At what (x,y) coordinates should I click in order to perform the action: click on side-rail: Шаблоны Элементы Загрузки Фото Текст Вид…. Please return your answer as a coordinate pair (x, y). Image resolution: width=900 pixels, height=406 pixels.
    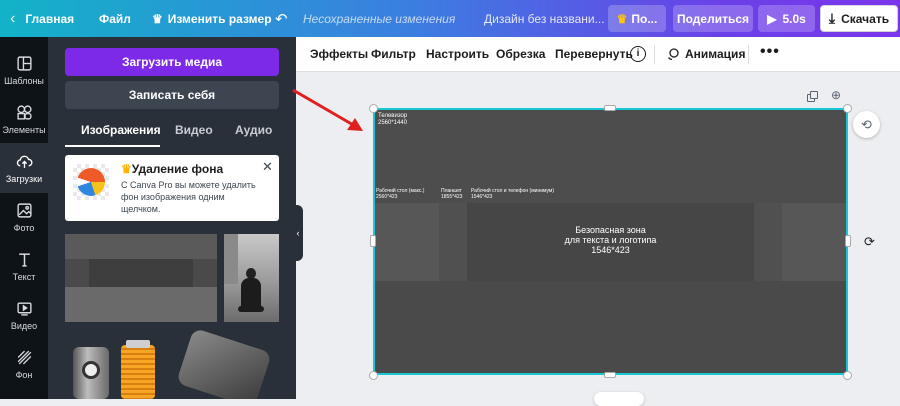
    Looking at the image, I should click on (24, 218).